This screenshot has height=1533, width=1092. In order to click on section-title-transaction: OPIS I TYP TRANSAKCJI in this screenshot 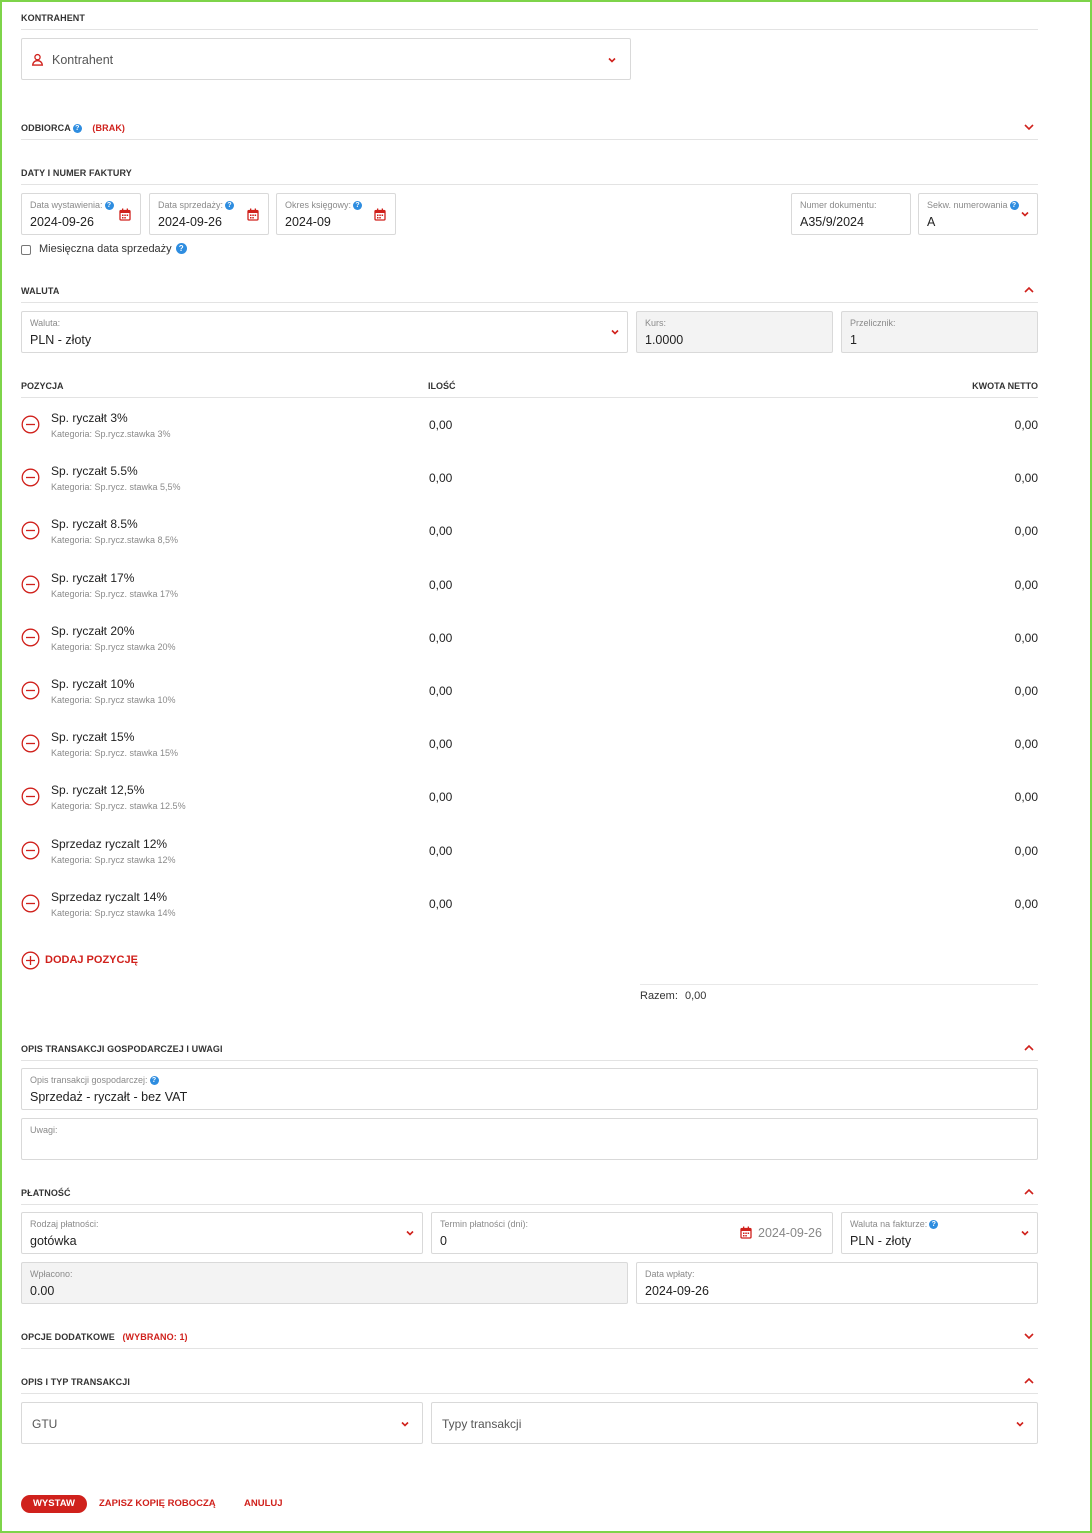, I will do `click(75, 1382)`.